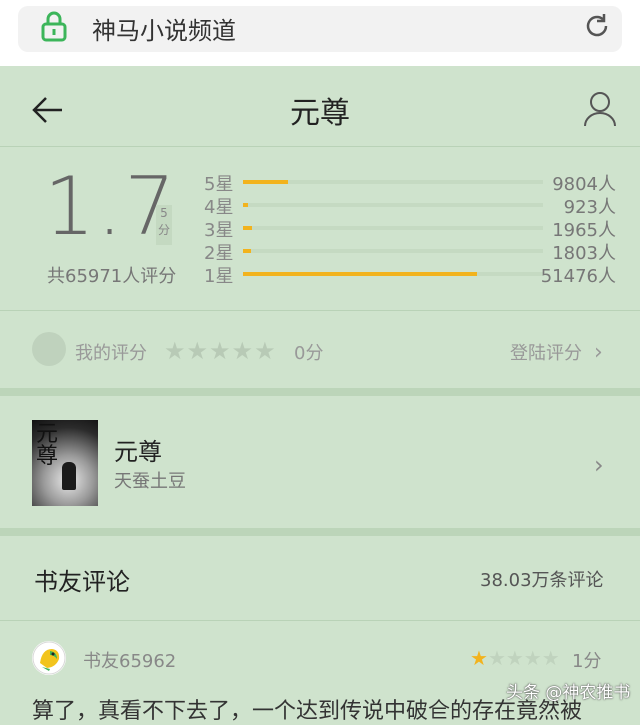 The height and width of the screenshot is (725, 640). I want to click on parrot-icon, so click(49, 658).